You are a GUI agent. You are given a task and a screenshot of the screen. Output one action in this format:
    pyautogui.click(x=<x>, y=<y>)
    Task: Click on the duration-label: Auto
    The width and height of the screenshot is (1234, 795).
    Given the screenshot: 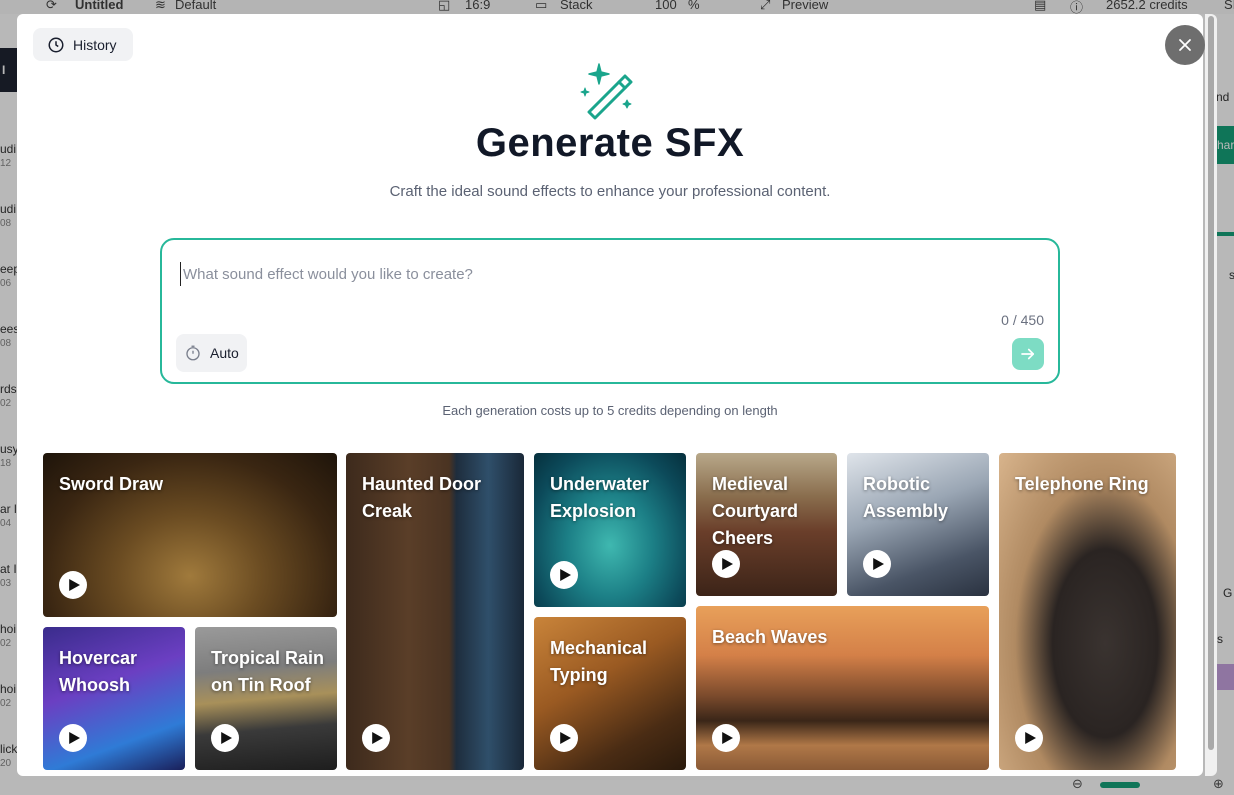 What is the action you would take?
    pyautogui.click(x=224, y=353)
    